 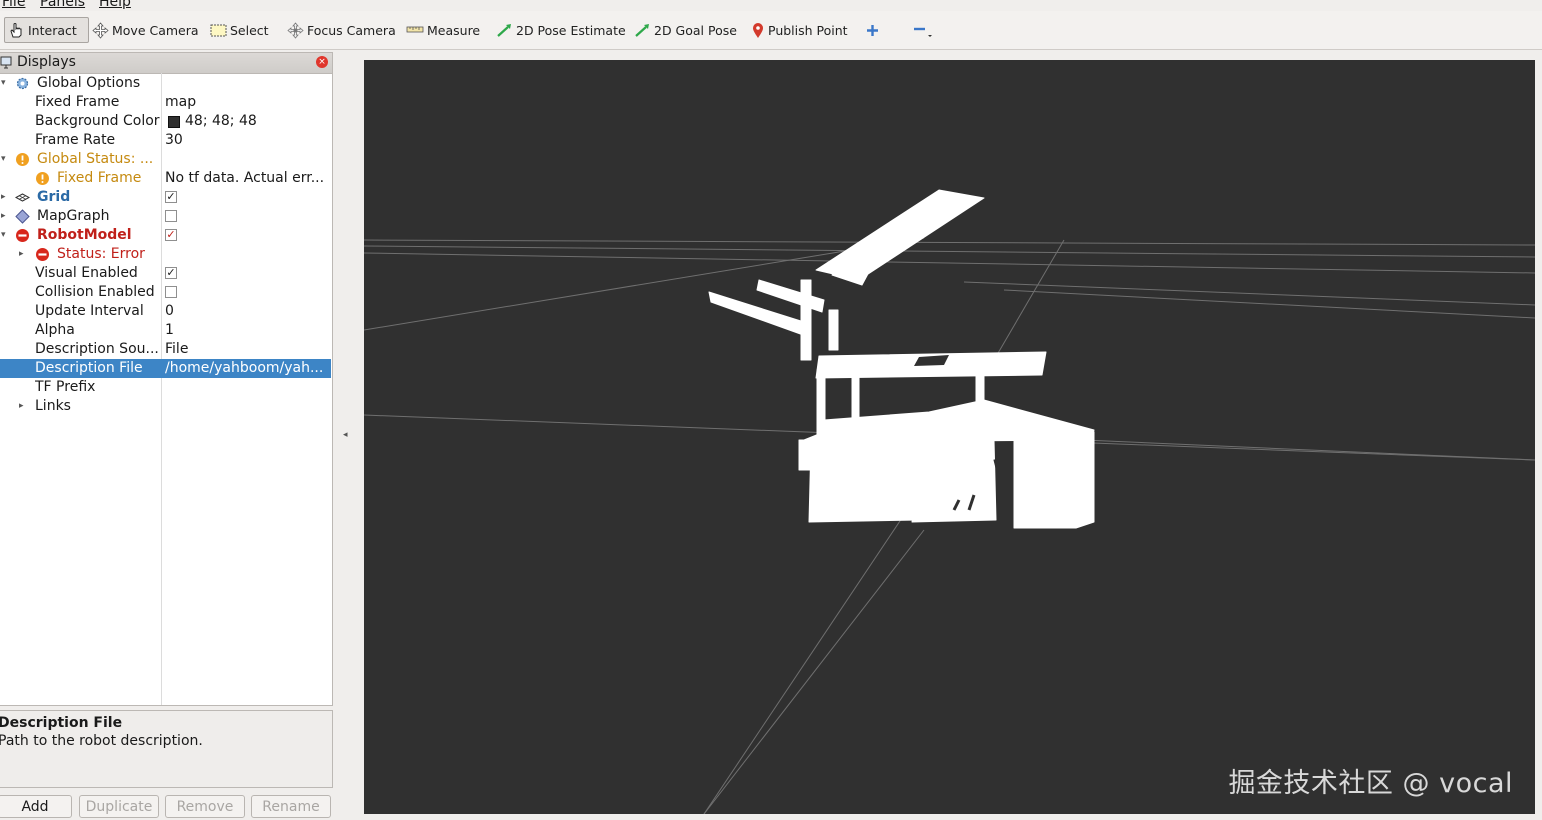 I want to click on measure-button: Measure, so click(x=443, y=30).